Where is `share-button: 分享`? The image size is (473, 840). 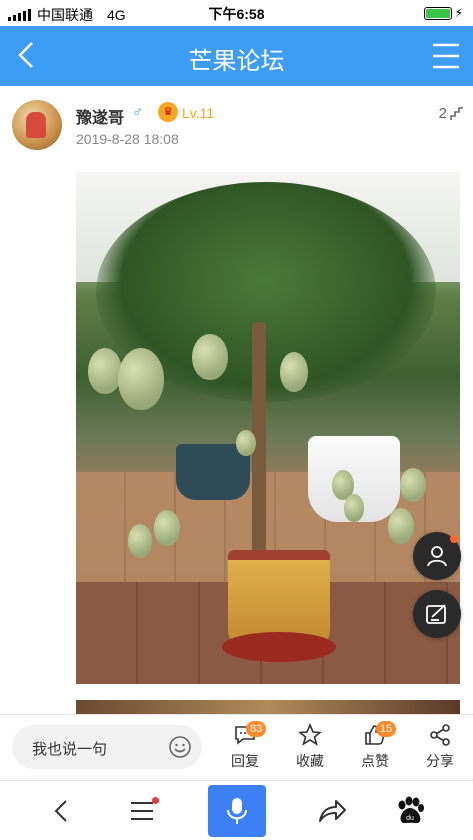
share-button: 分享 is located at coordinates (440, 747).